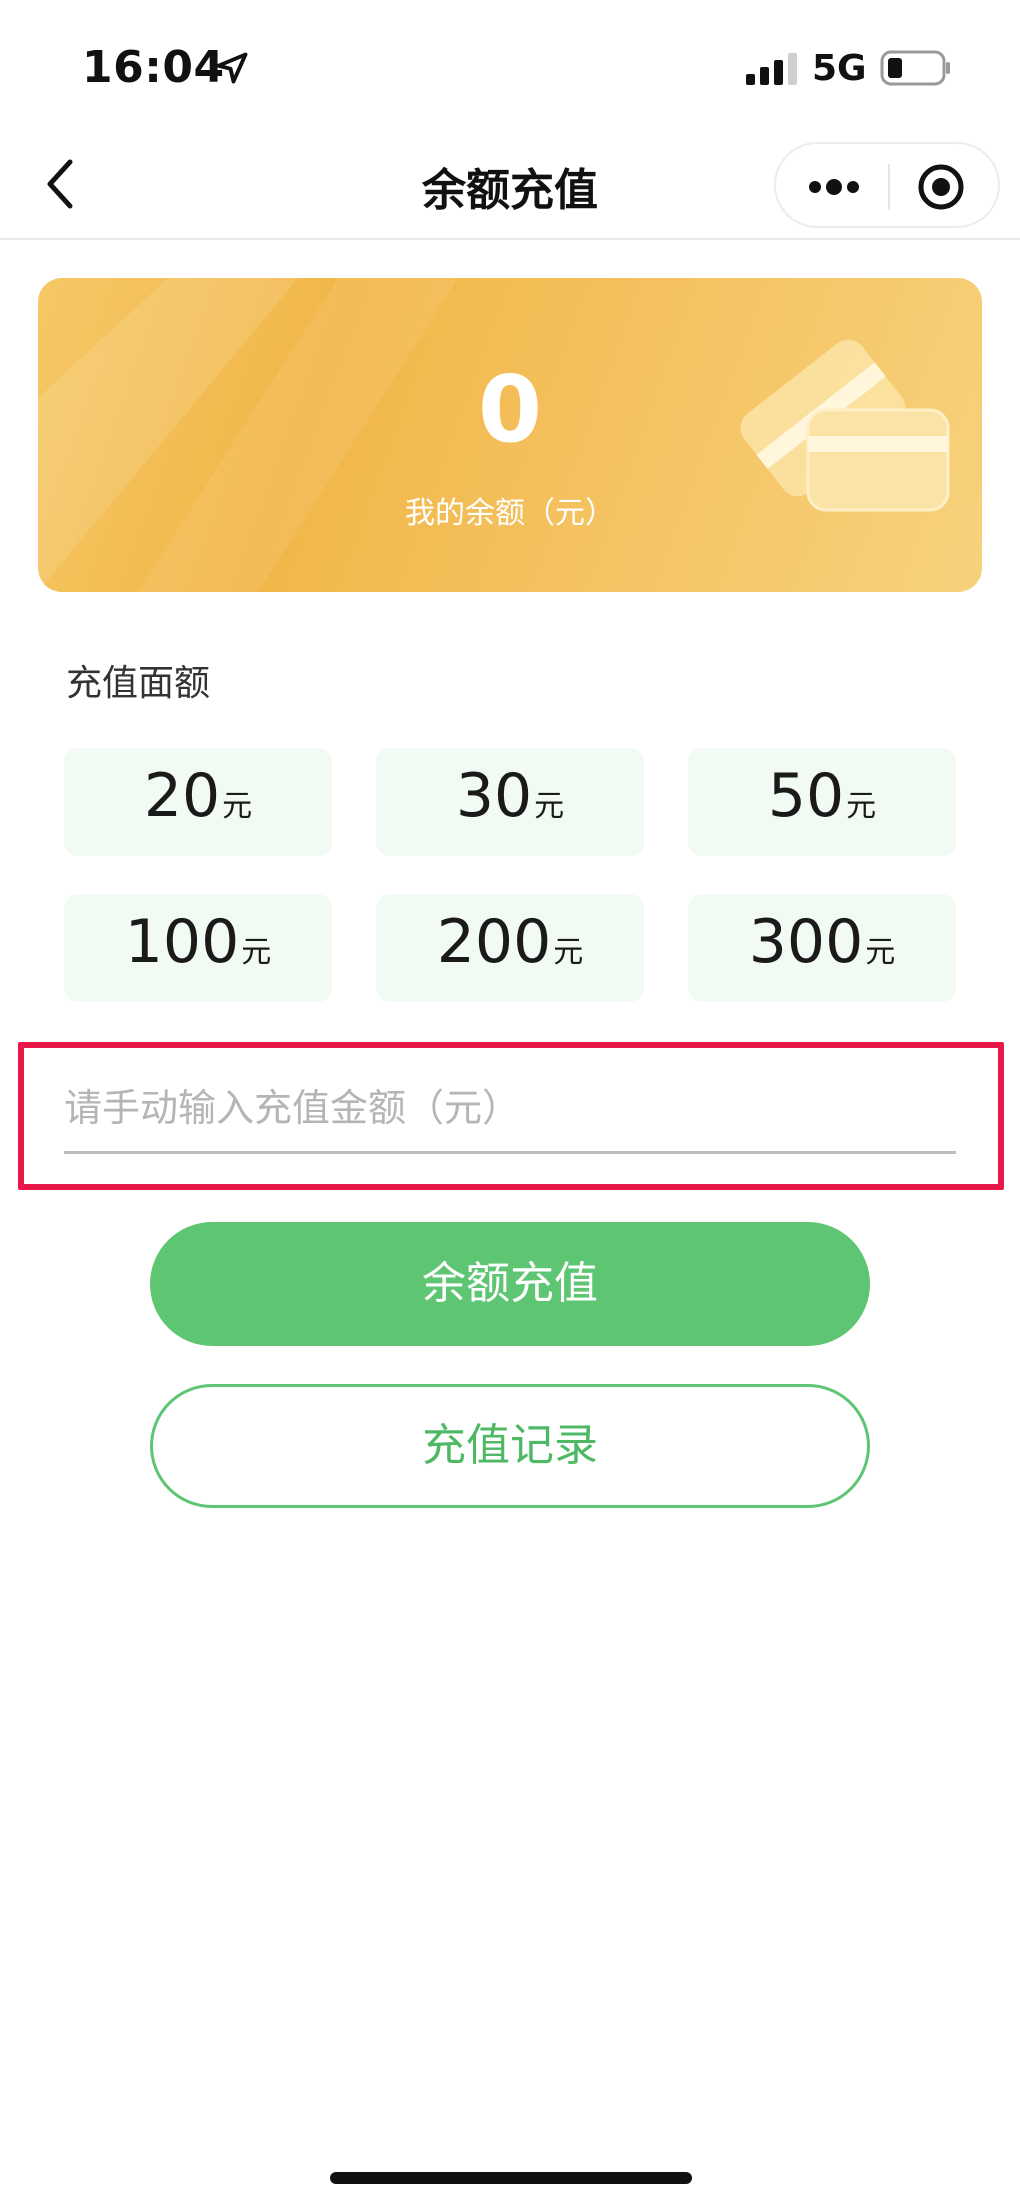 Image resolution: width=1020 pixels, height=2208 pixels. I want to click on battery-icon, so click(915, 68).